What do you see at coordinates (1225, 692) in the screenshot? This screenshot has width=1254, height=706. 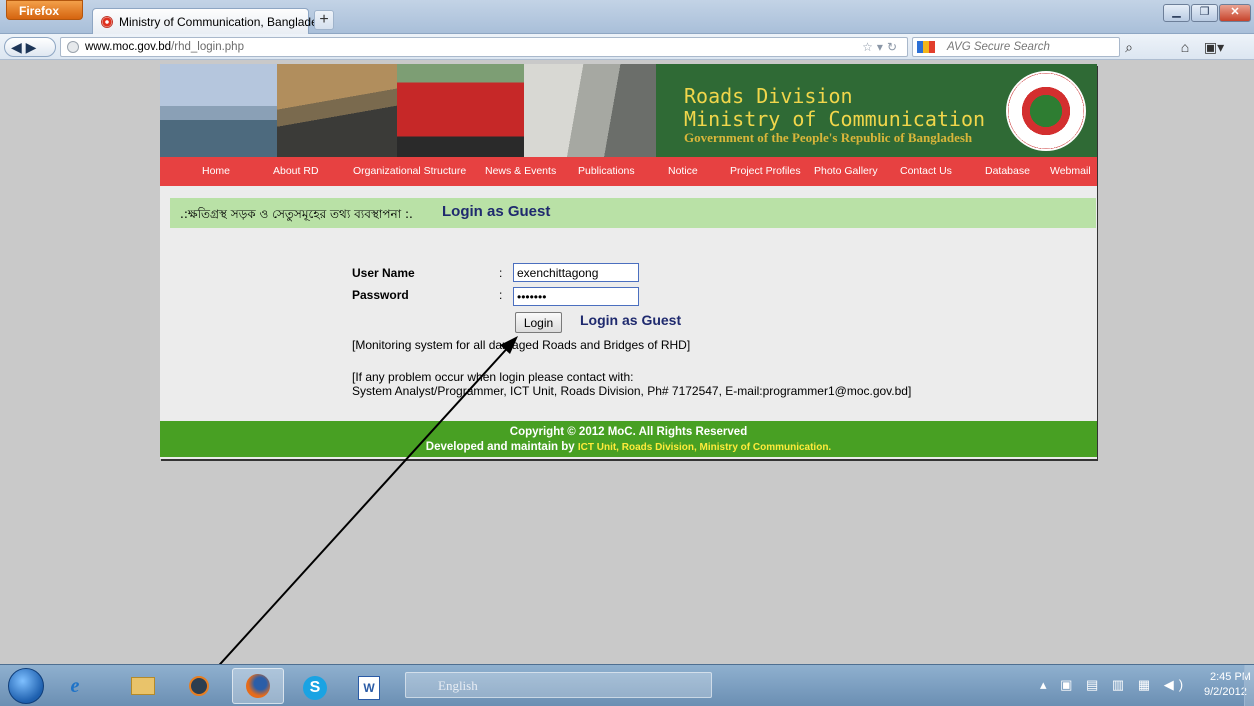 I see `clock-date: 9/2/2012` at bounding box center [1225, 692].